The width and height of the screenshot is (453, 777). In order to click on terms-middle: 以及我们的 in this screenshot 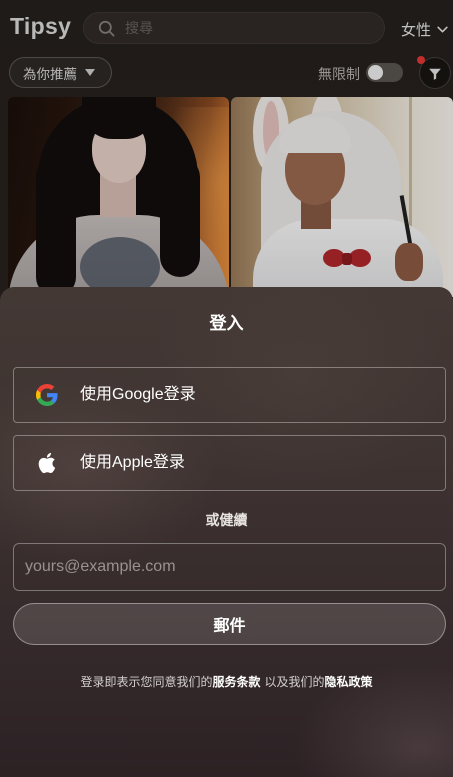, I will do `click(294, 682)`.